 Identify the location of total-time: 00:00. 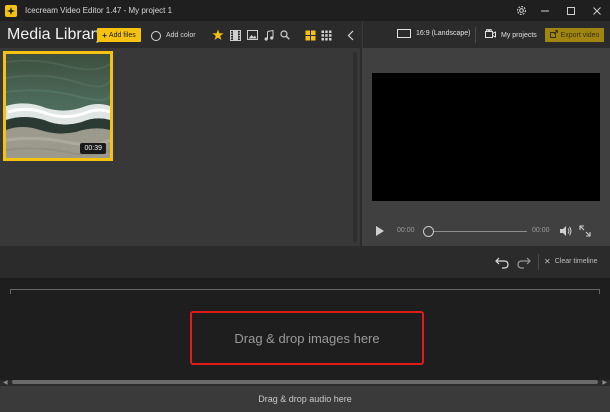
(541, 230).